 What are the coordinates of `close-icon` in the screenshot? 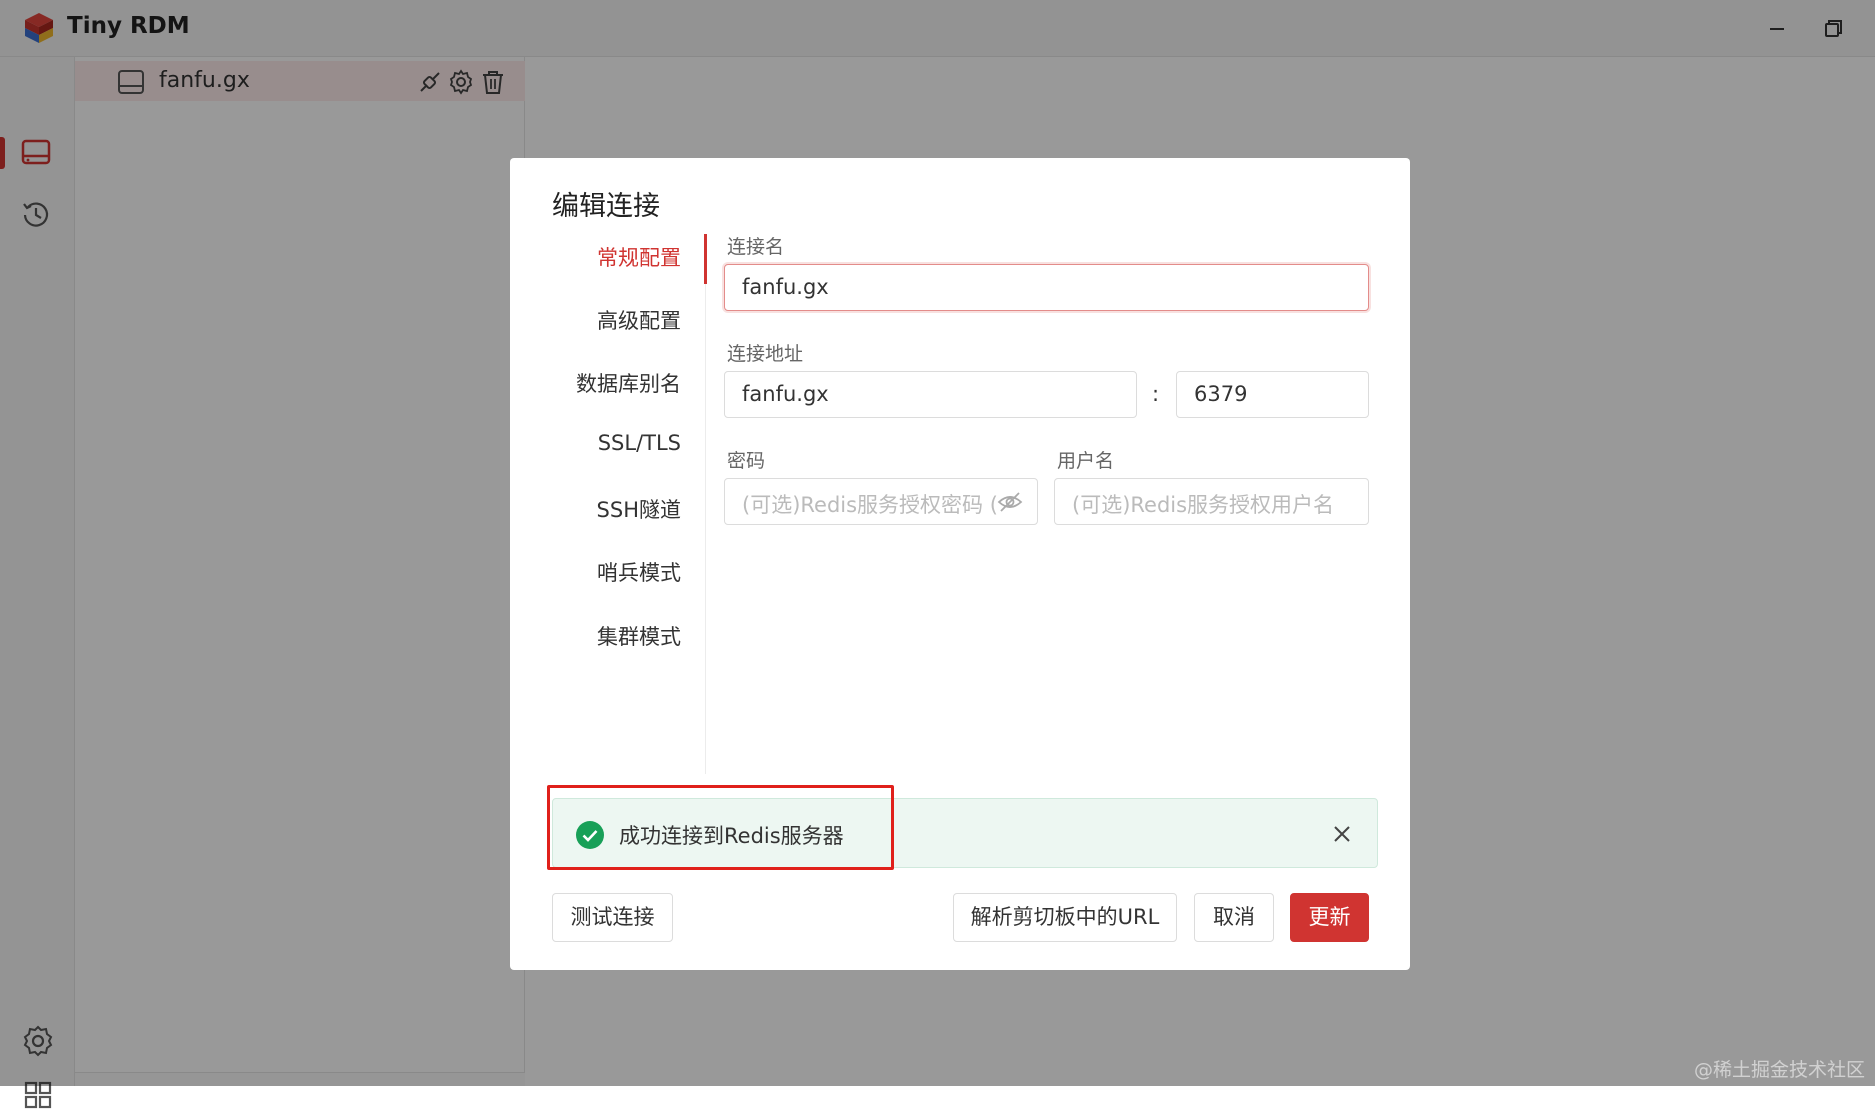 It's located at (1342, 834).